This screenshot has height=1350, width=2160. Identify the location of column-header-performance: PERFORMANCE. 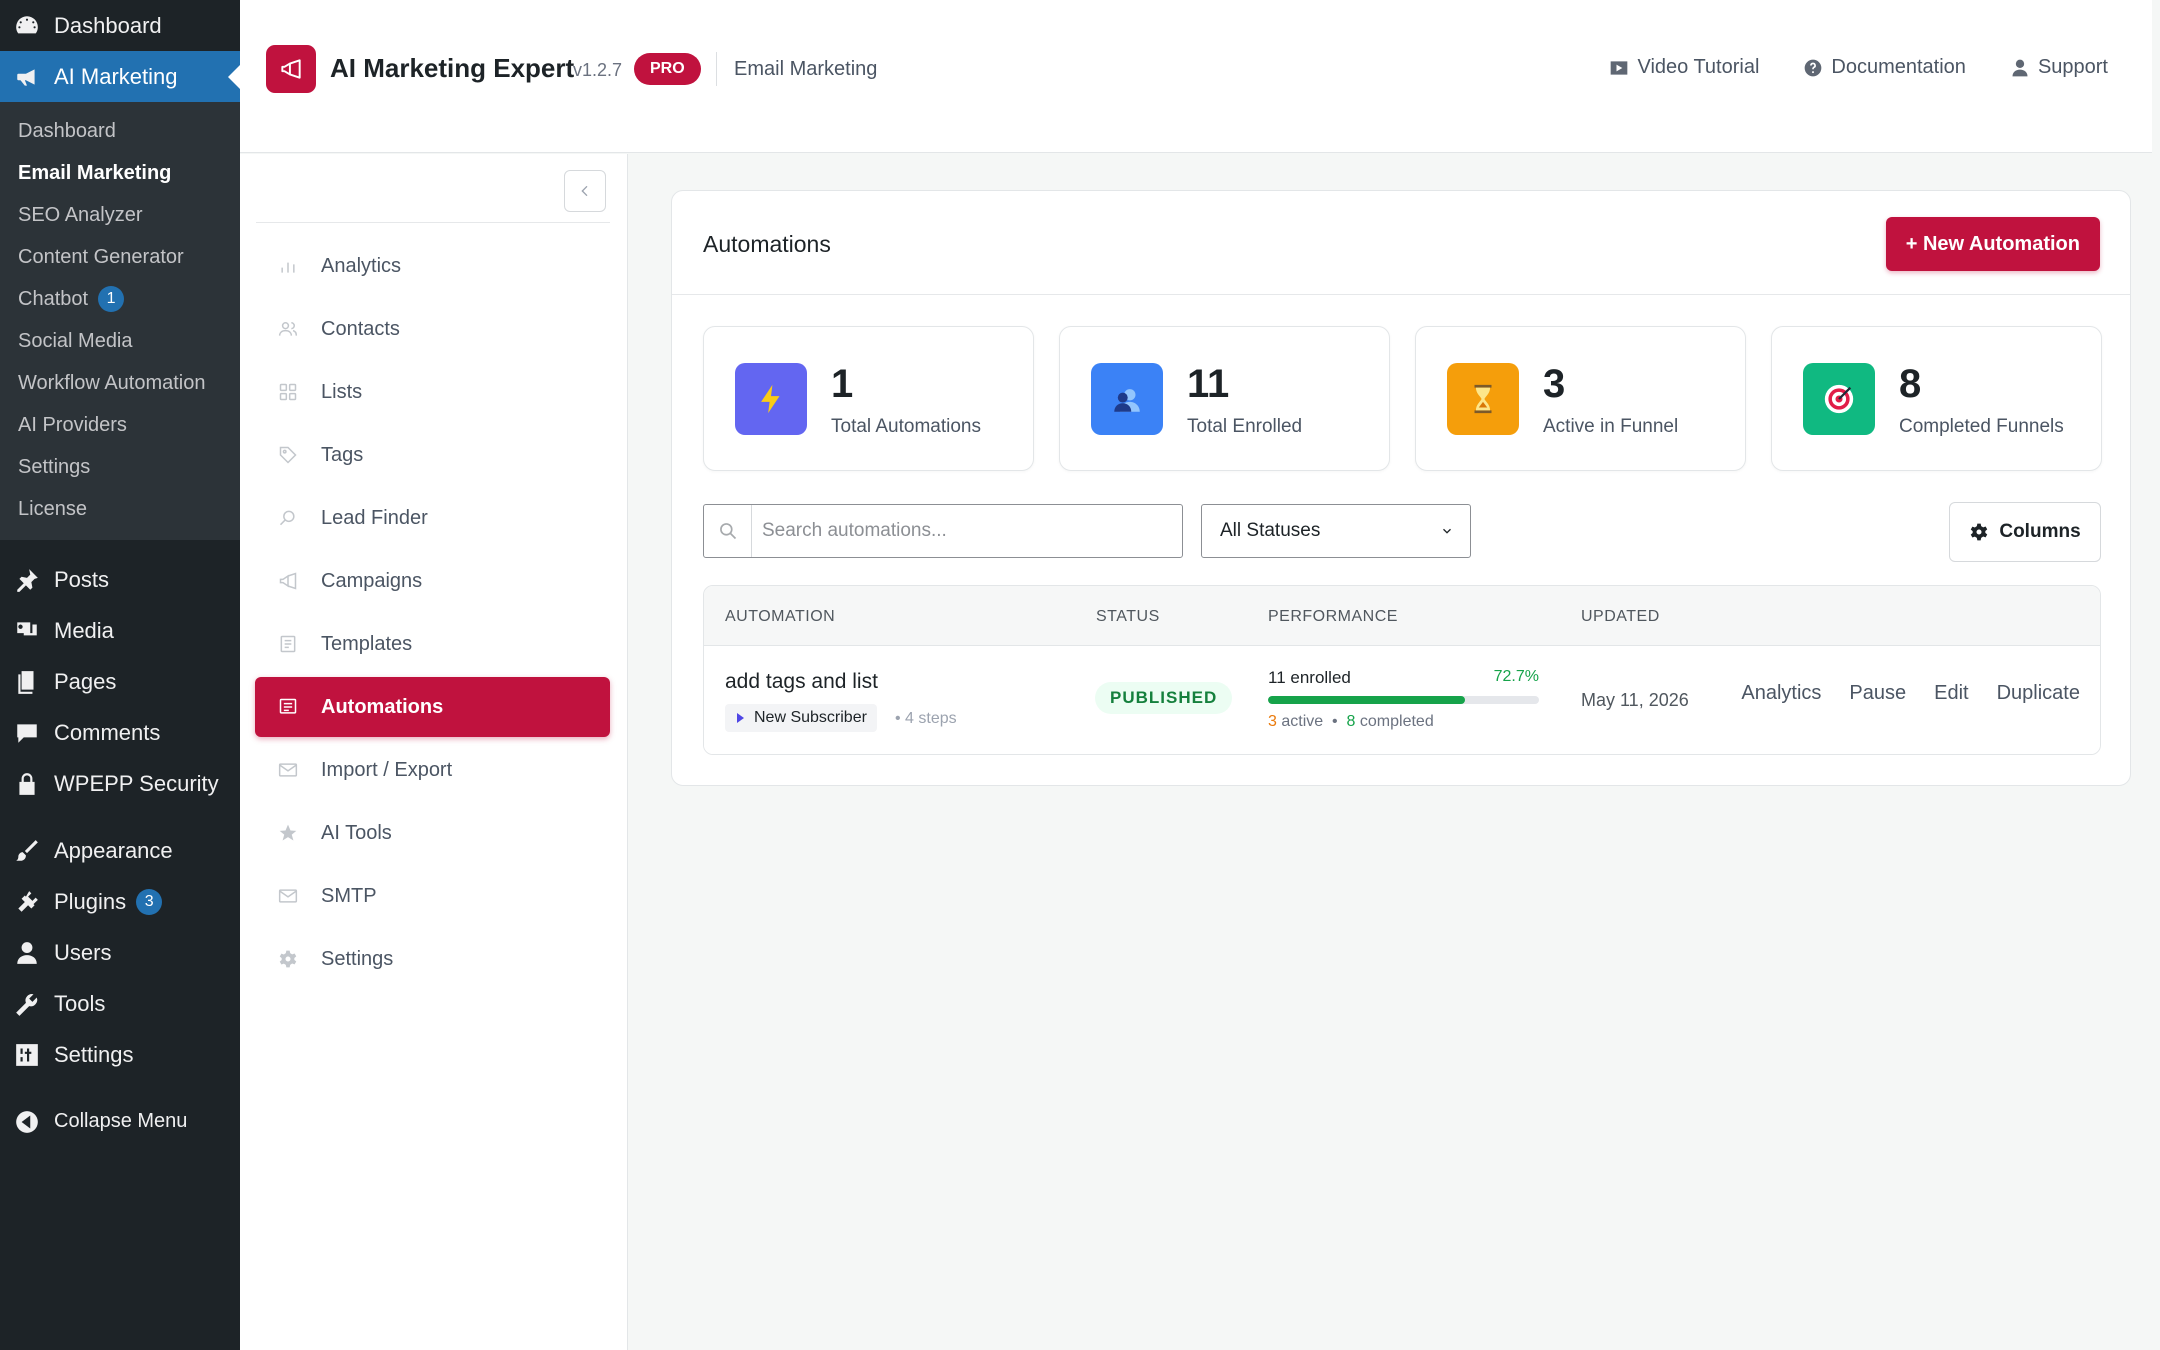
(1333, 617).